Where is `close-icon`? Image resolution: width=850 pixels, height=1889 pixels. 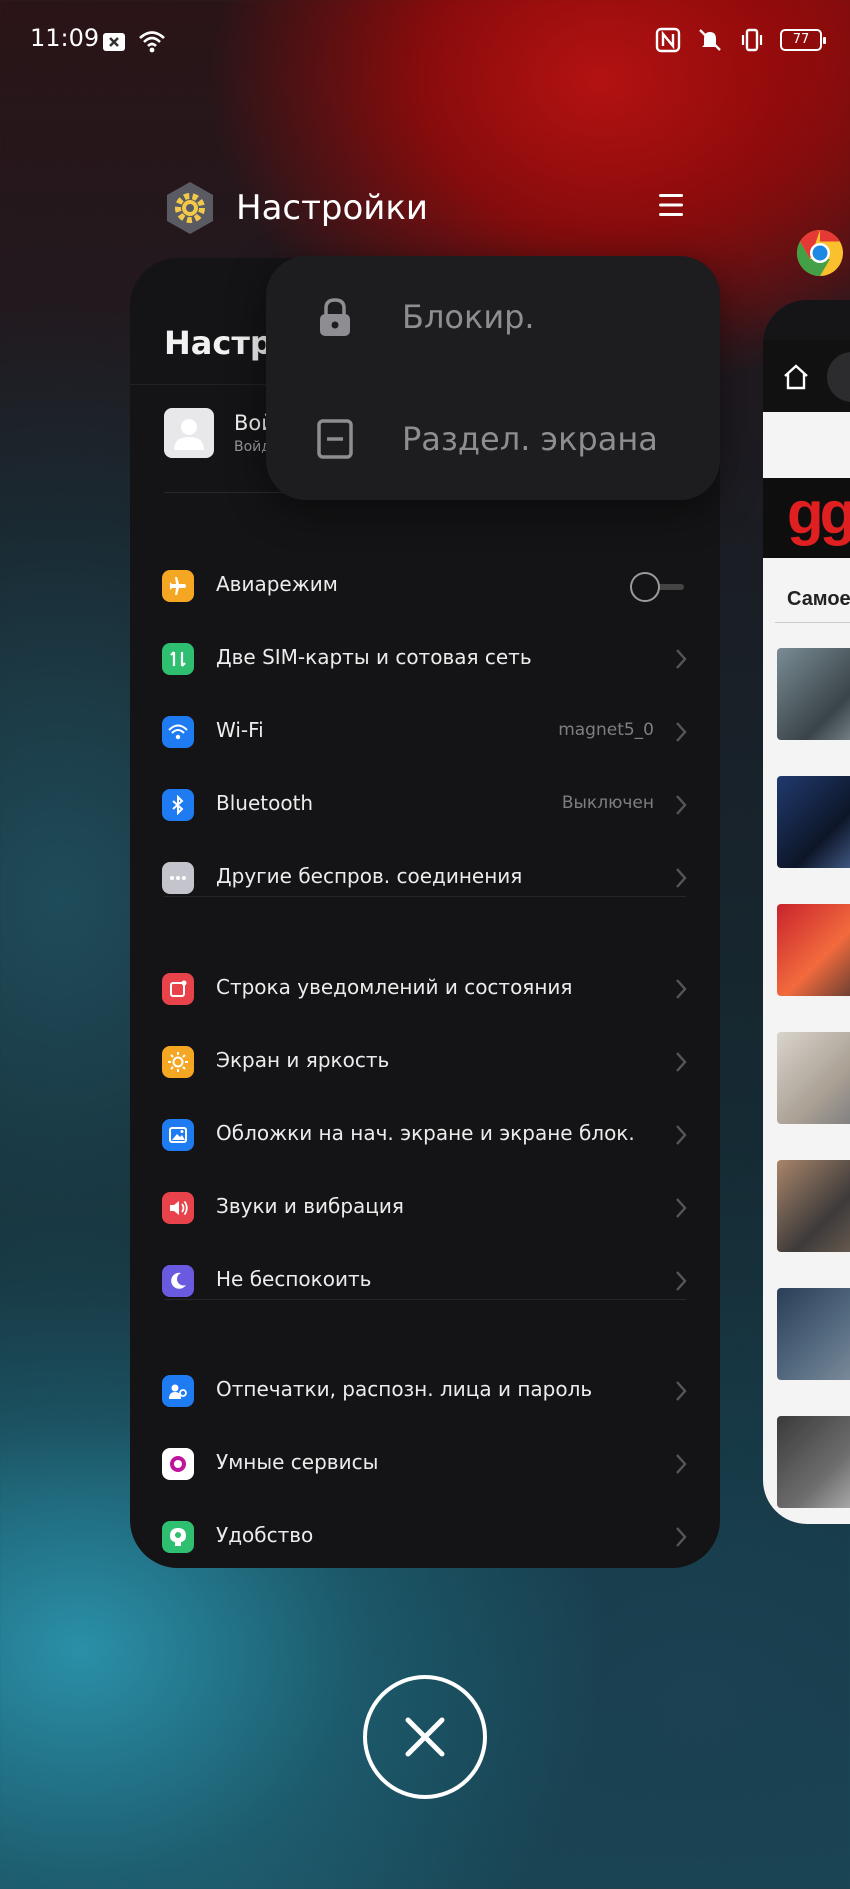 close-icon is located at coordinates (425, 1737).